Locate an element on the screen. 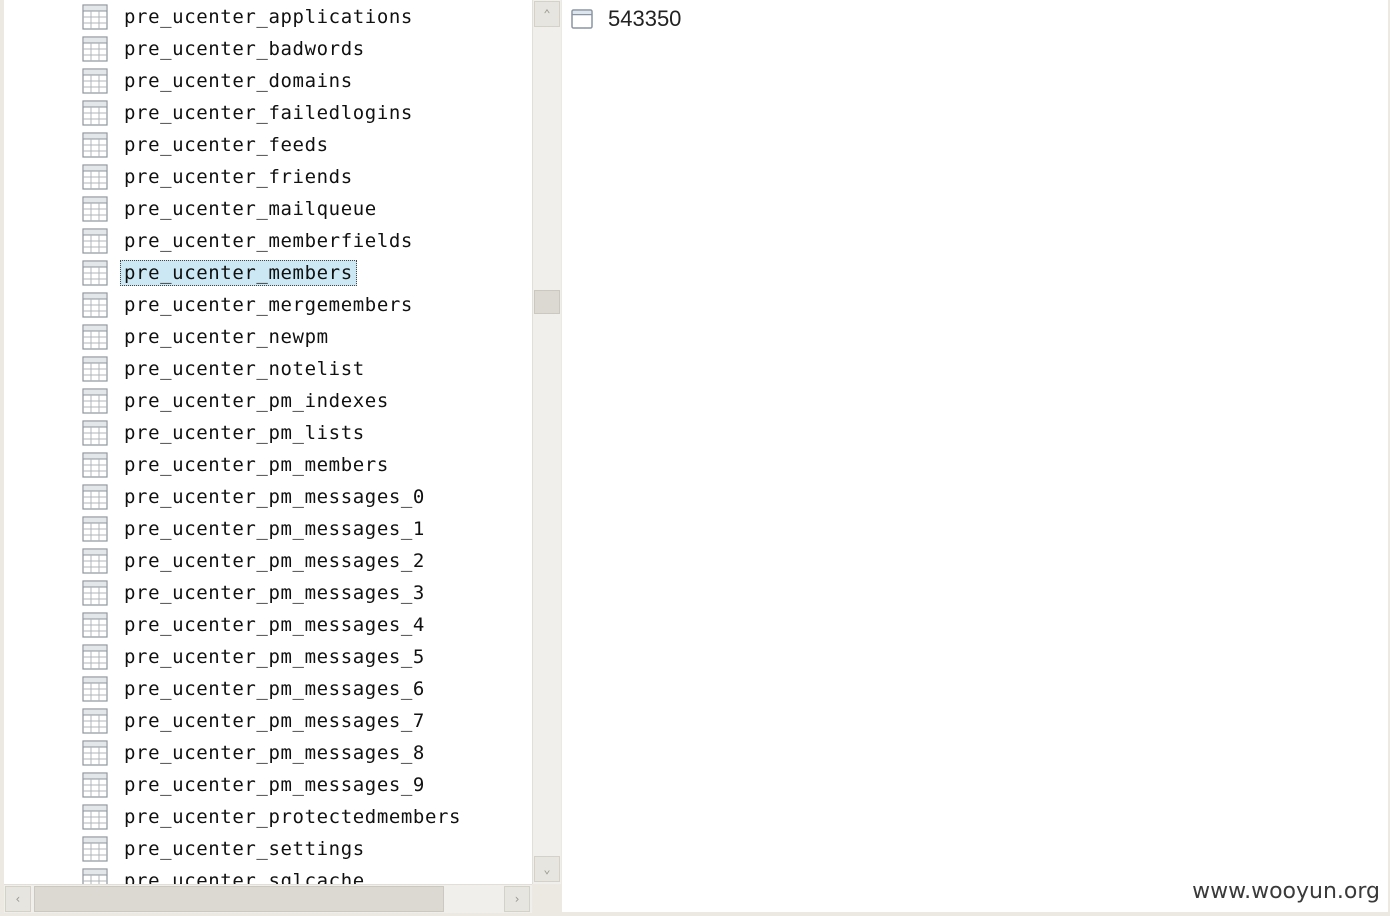 The image size is (1390, 916). tree-item-label: pre_ucenter_feeds is located at coordinates (226, 145).